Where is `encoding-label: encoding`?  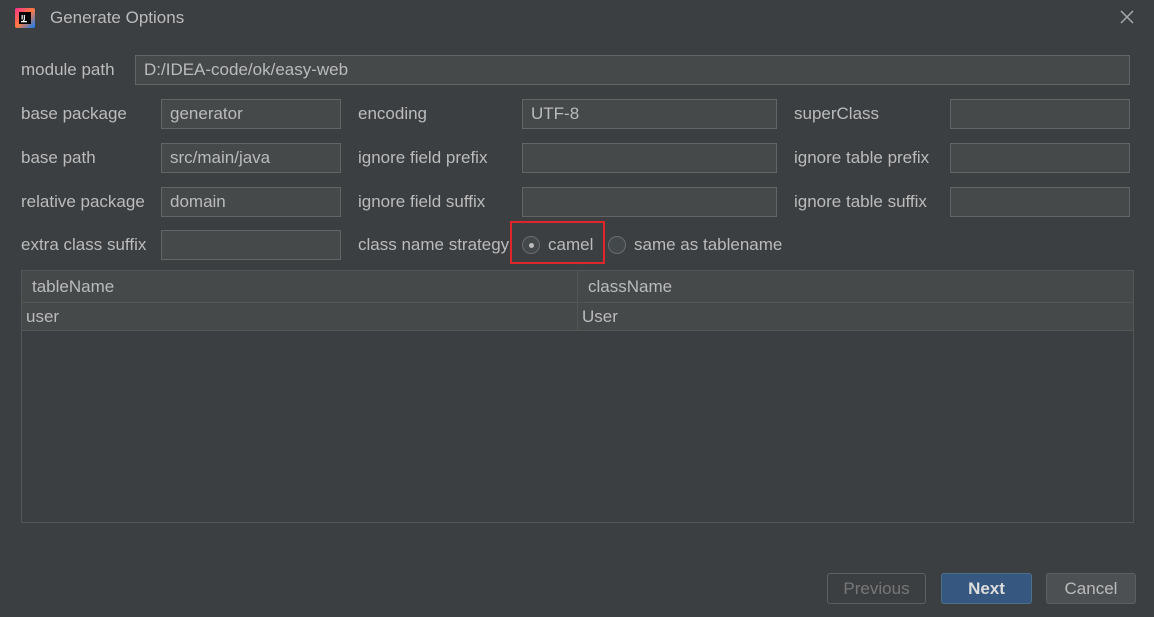
encoding-label: encoding is located at coordinates (393, 113).